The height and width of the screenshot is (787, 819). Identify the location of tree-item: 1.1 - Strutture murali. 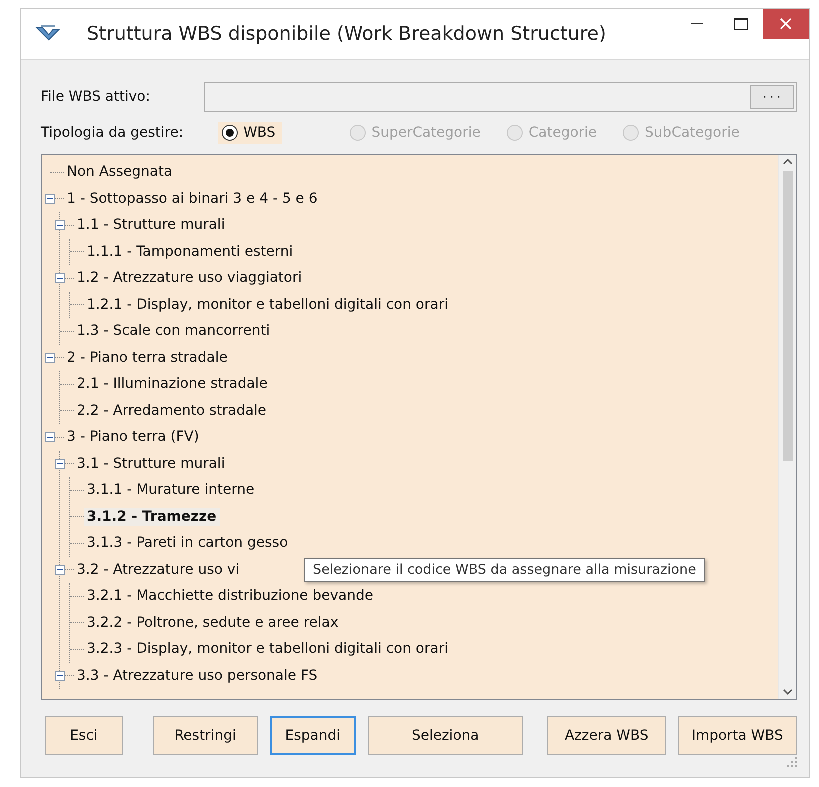
(151, 225).